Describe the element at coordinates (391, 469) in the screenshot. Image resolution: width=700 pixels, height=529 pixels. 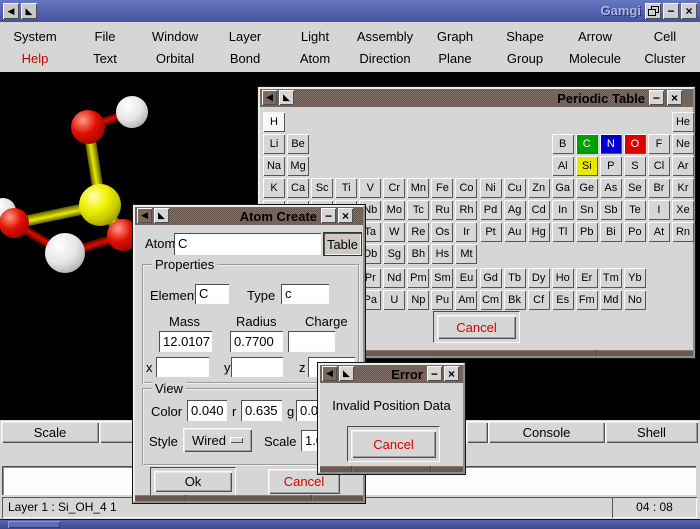
I see `dialog-resize-bar` at that location.